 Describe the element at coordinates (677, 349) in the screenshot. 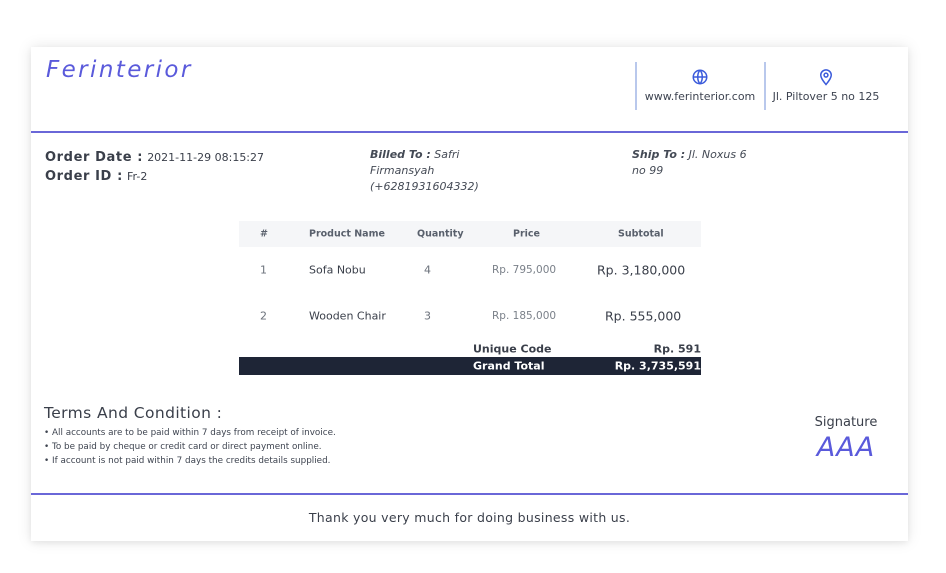

I see `unique-code-value: Rp. 591` at that location.